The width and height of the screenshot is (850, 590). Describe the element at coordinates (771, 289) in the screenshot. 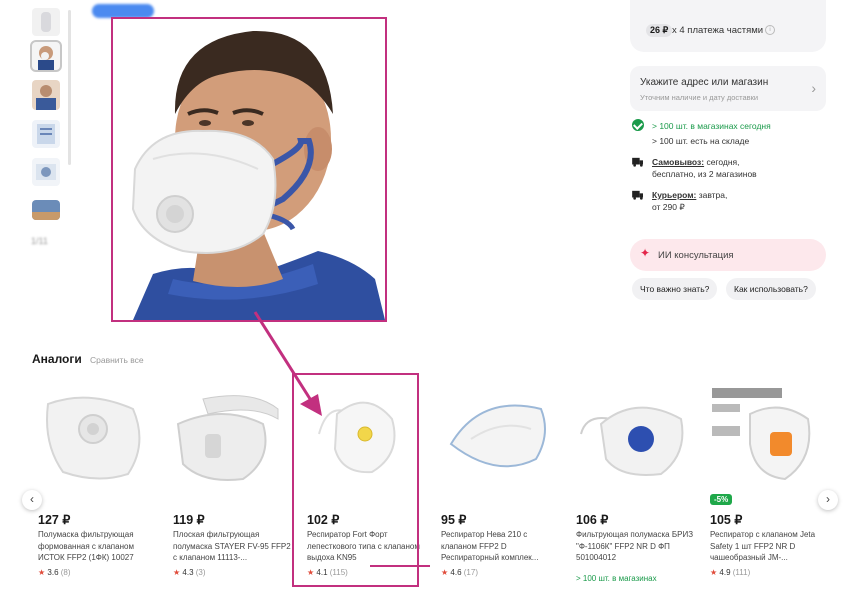

I see `chip-how-to-use: Как использовать?` at that location.